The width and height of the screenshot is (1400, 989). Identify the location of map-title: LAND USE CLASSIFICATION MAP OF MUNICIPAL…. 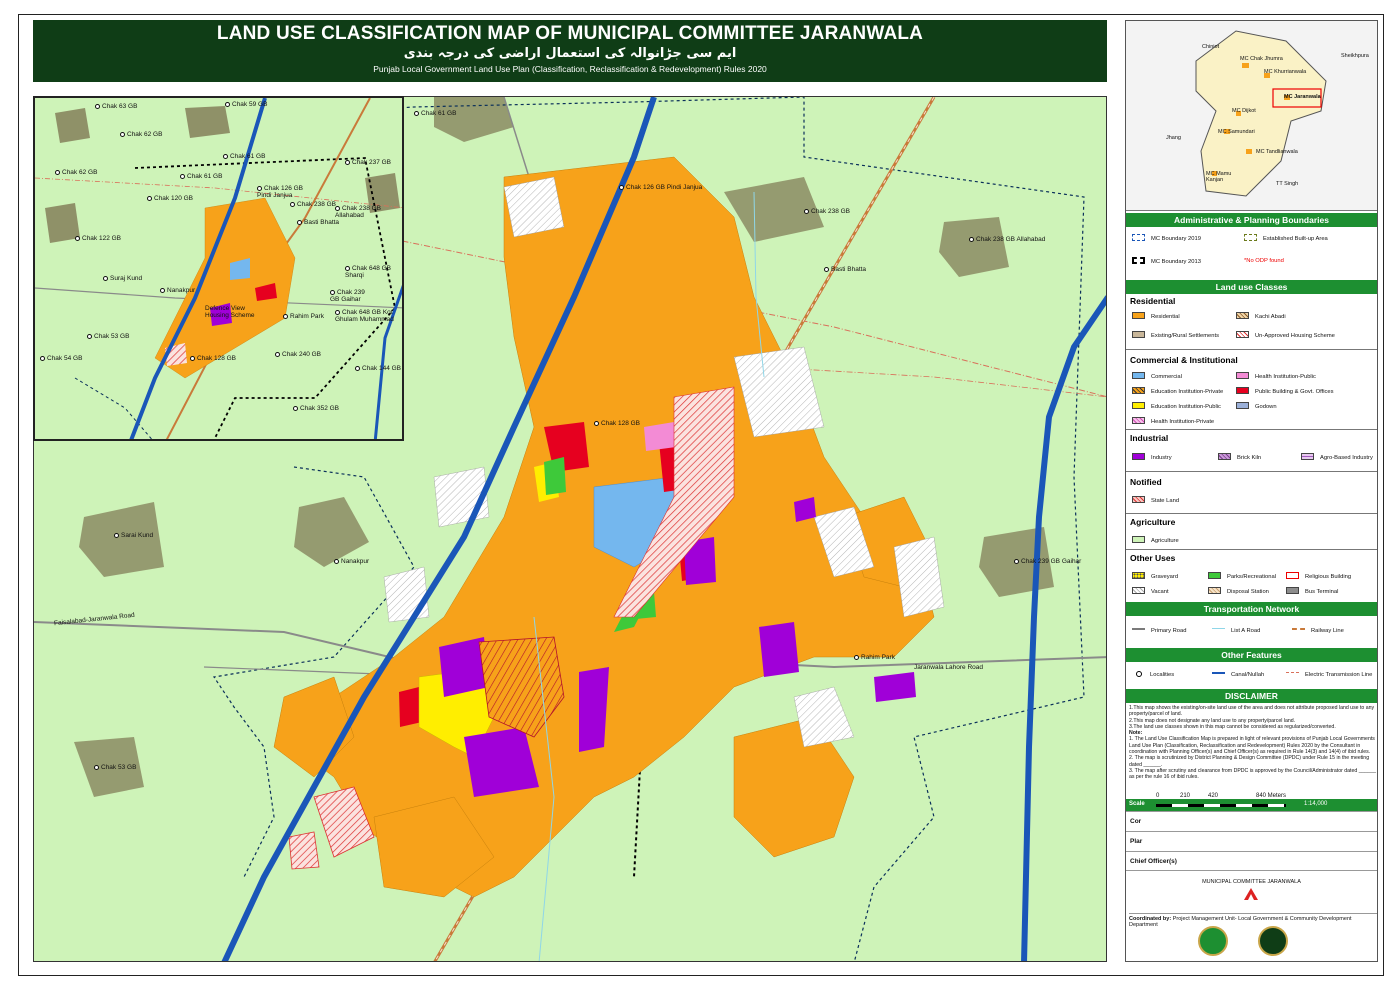
(570, 33).